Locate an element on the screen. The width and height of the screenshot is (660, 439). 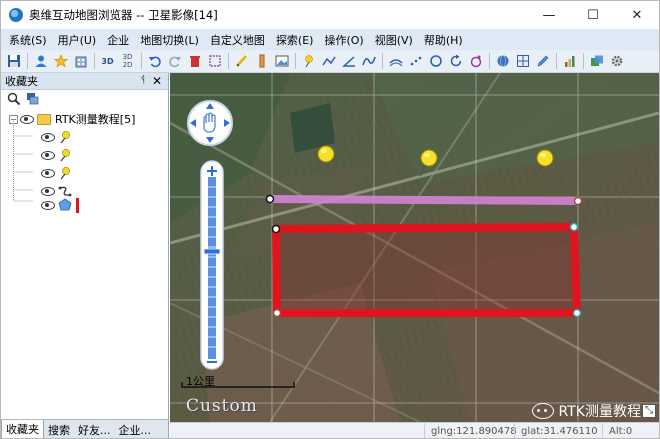
status-blank is located at coordinates (297, 431).